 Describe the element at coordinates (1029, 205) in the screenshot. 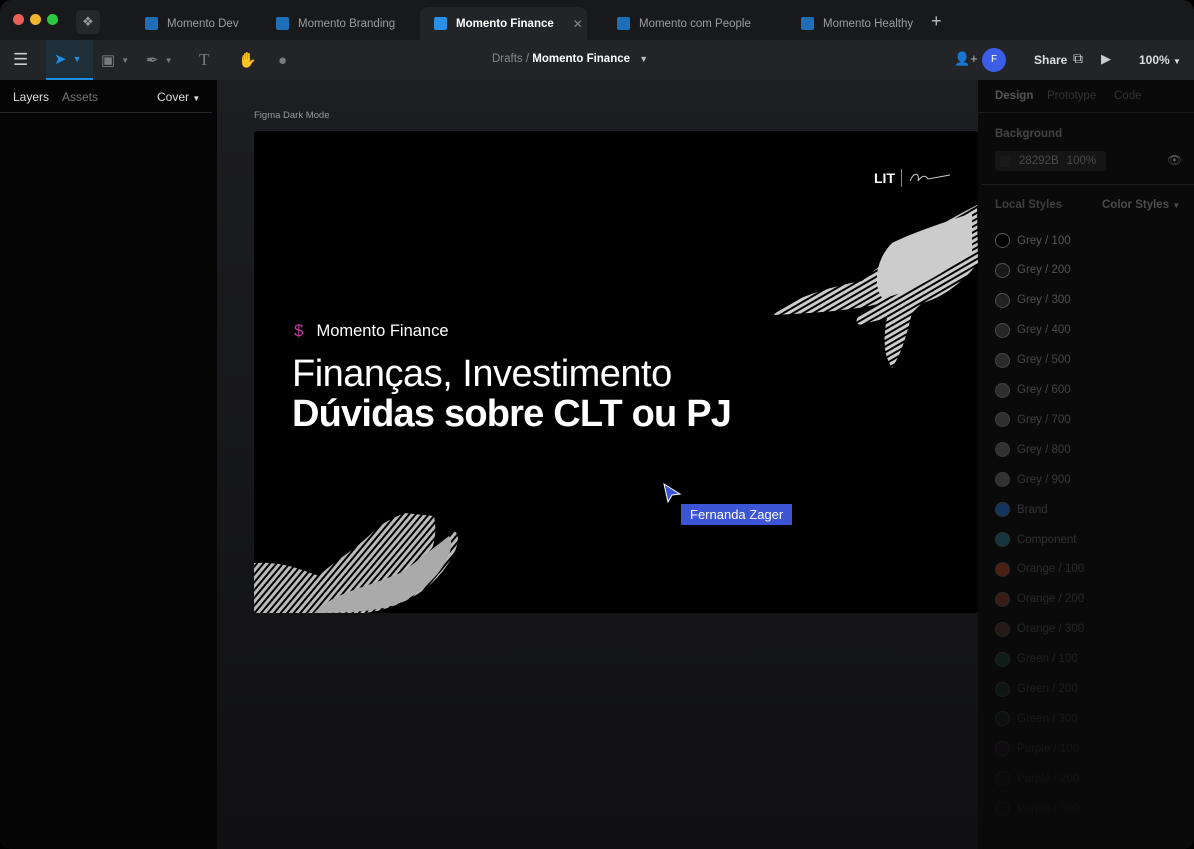

I see `local-styles-label: Local Styles` at that location.